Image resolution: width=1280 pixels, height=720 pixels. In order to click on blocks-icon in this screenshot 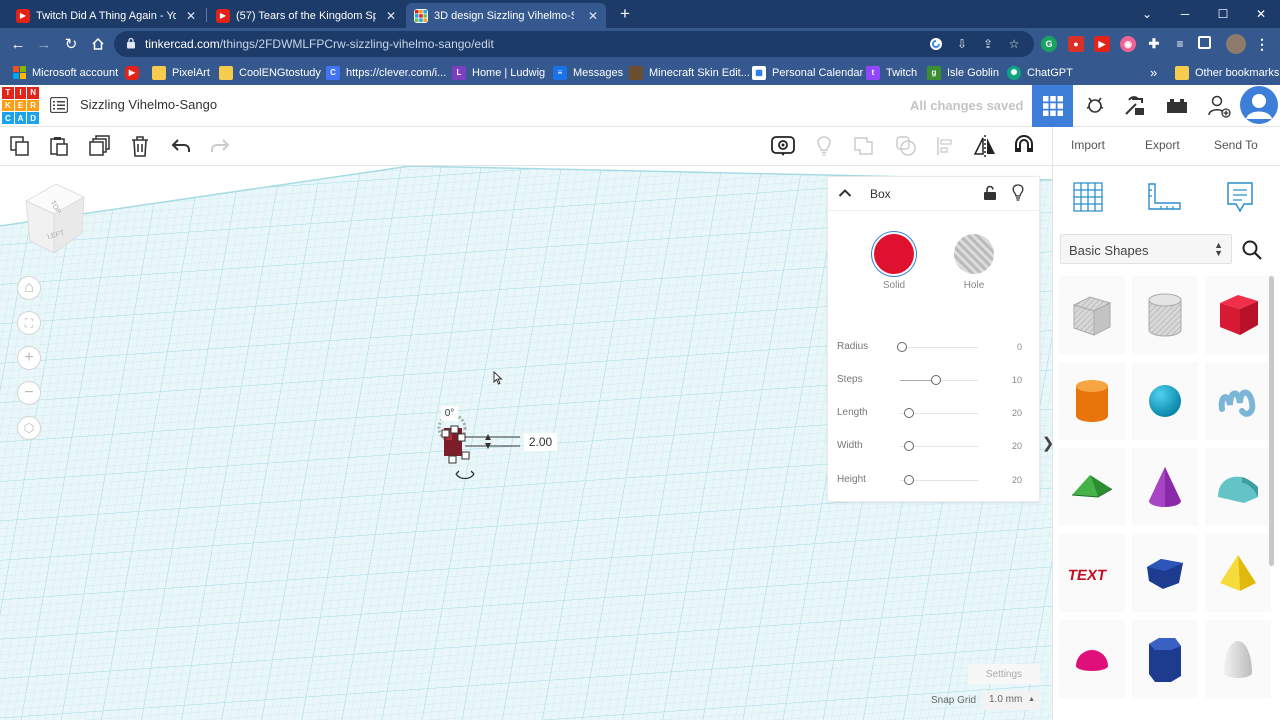, I will do `click(1134, 106)`.